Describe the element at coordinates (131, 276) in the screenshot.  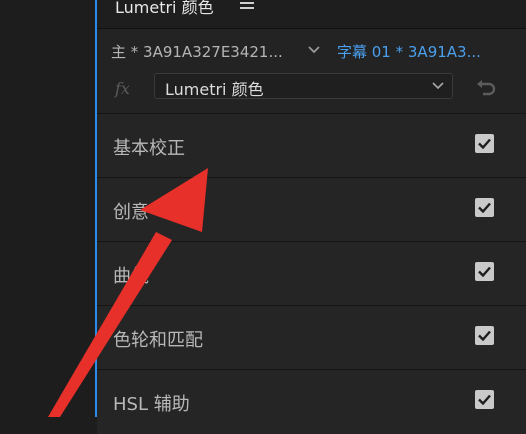
I see `section-label: 曲线` at that location.